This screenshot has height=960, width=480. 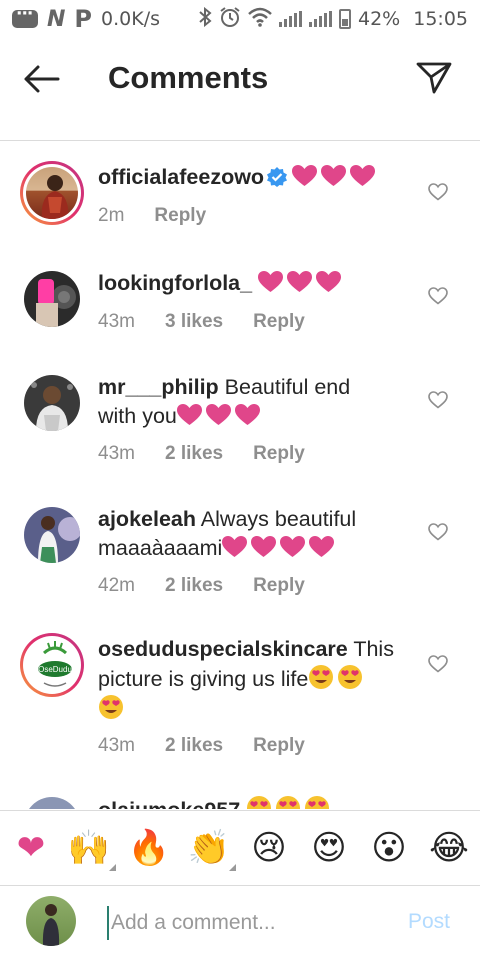 I want to click on clock: 15:05, so click(x=440, y=19).